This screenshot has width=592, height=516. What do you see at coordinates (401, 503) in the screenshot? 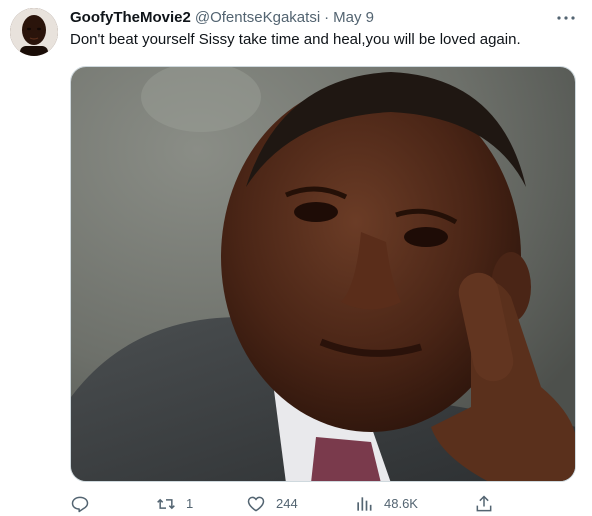
I see `view-count: 48.6K` at bounding box center [401, 503].